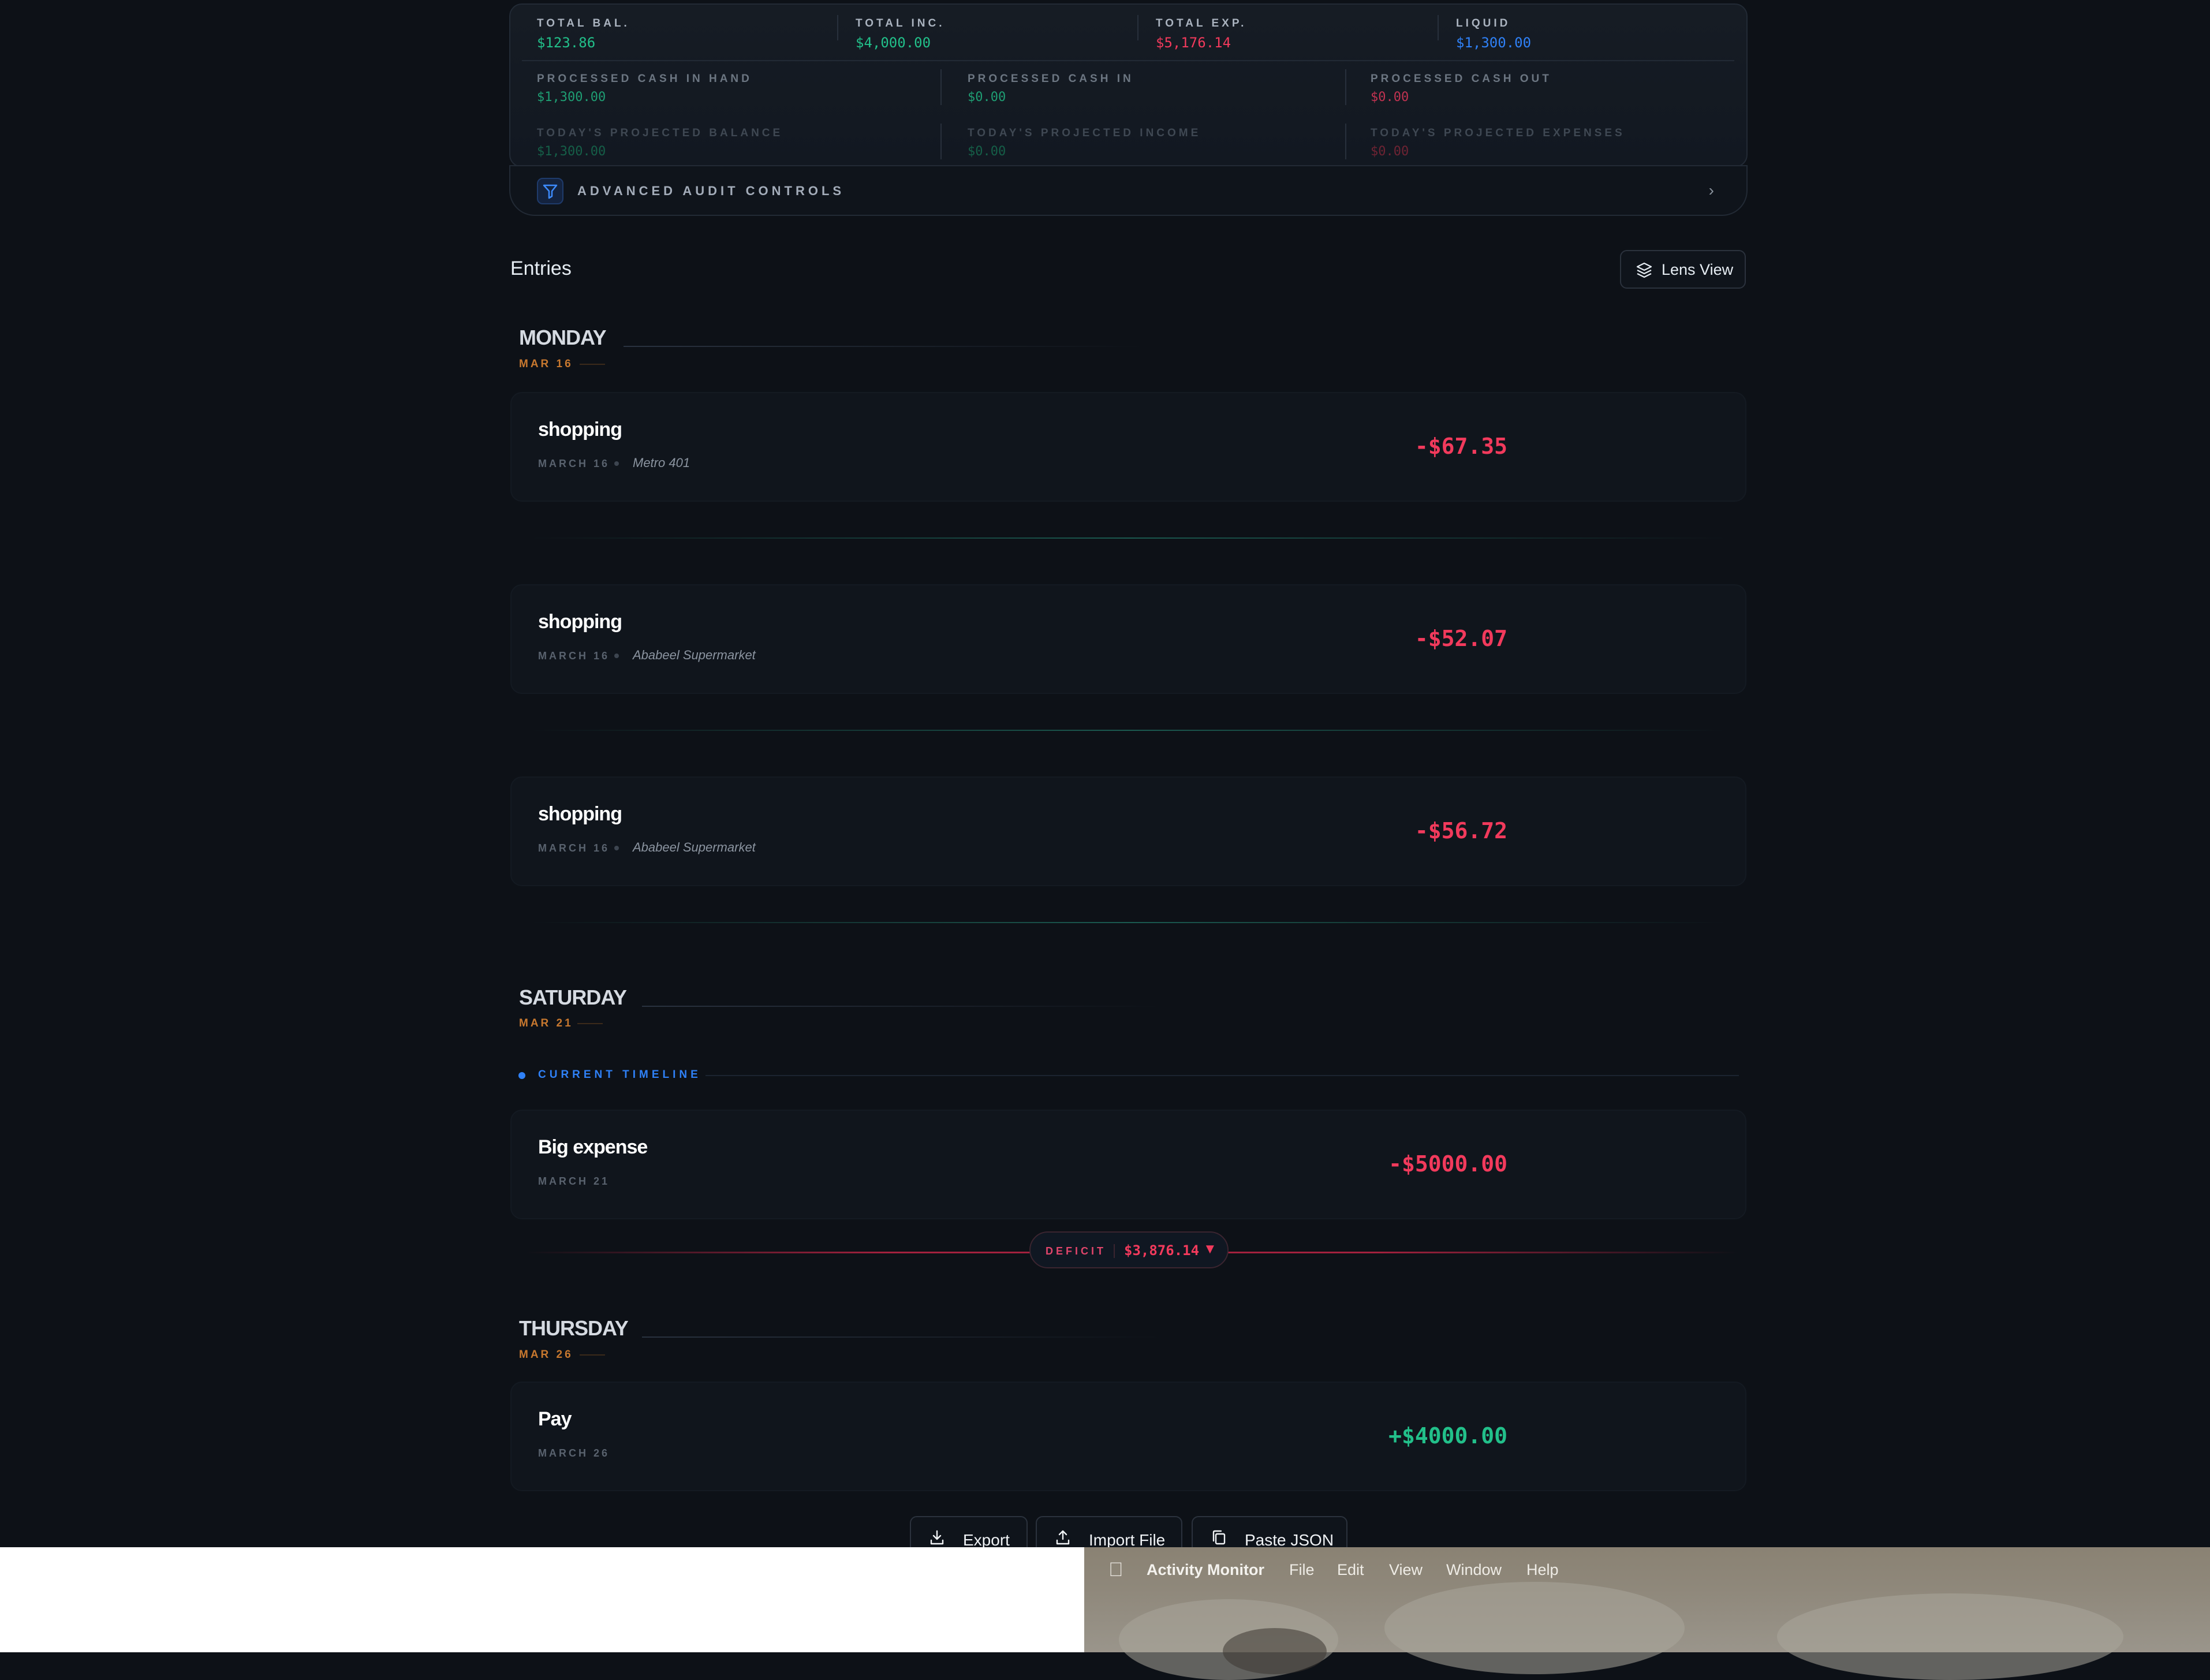 The height and width of the screenshot is (1680, 2210). I want to click on blank-region, so click(542, 1599).